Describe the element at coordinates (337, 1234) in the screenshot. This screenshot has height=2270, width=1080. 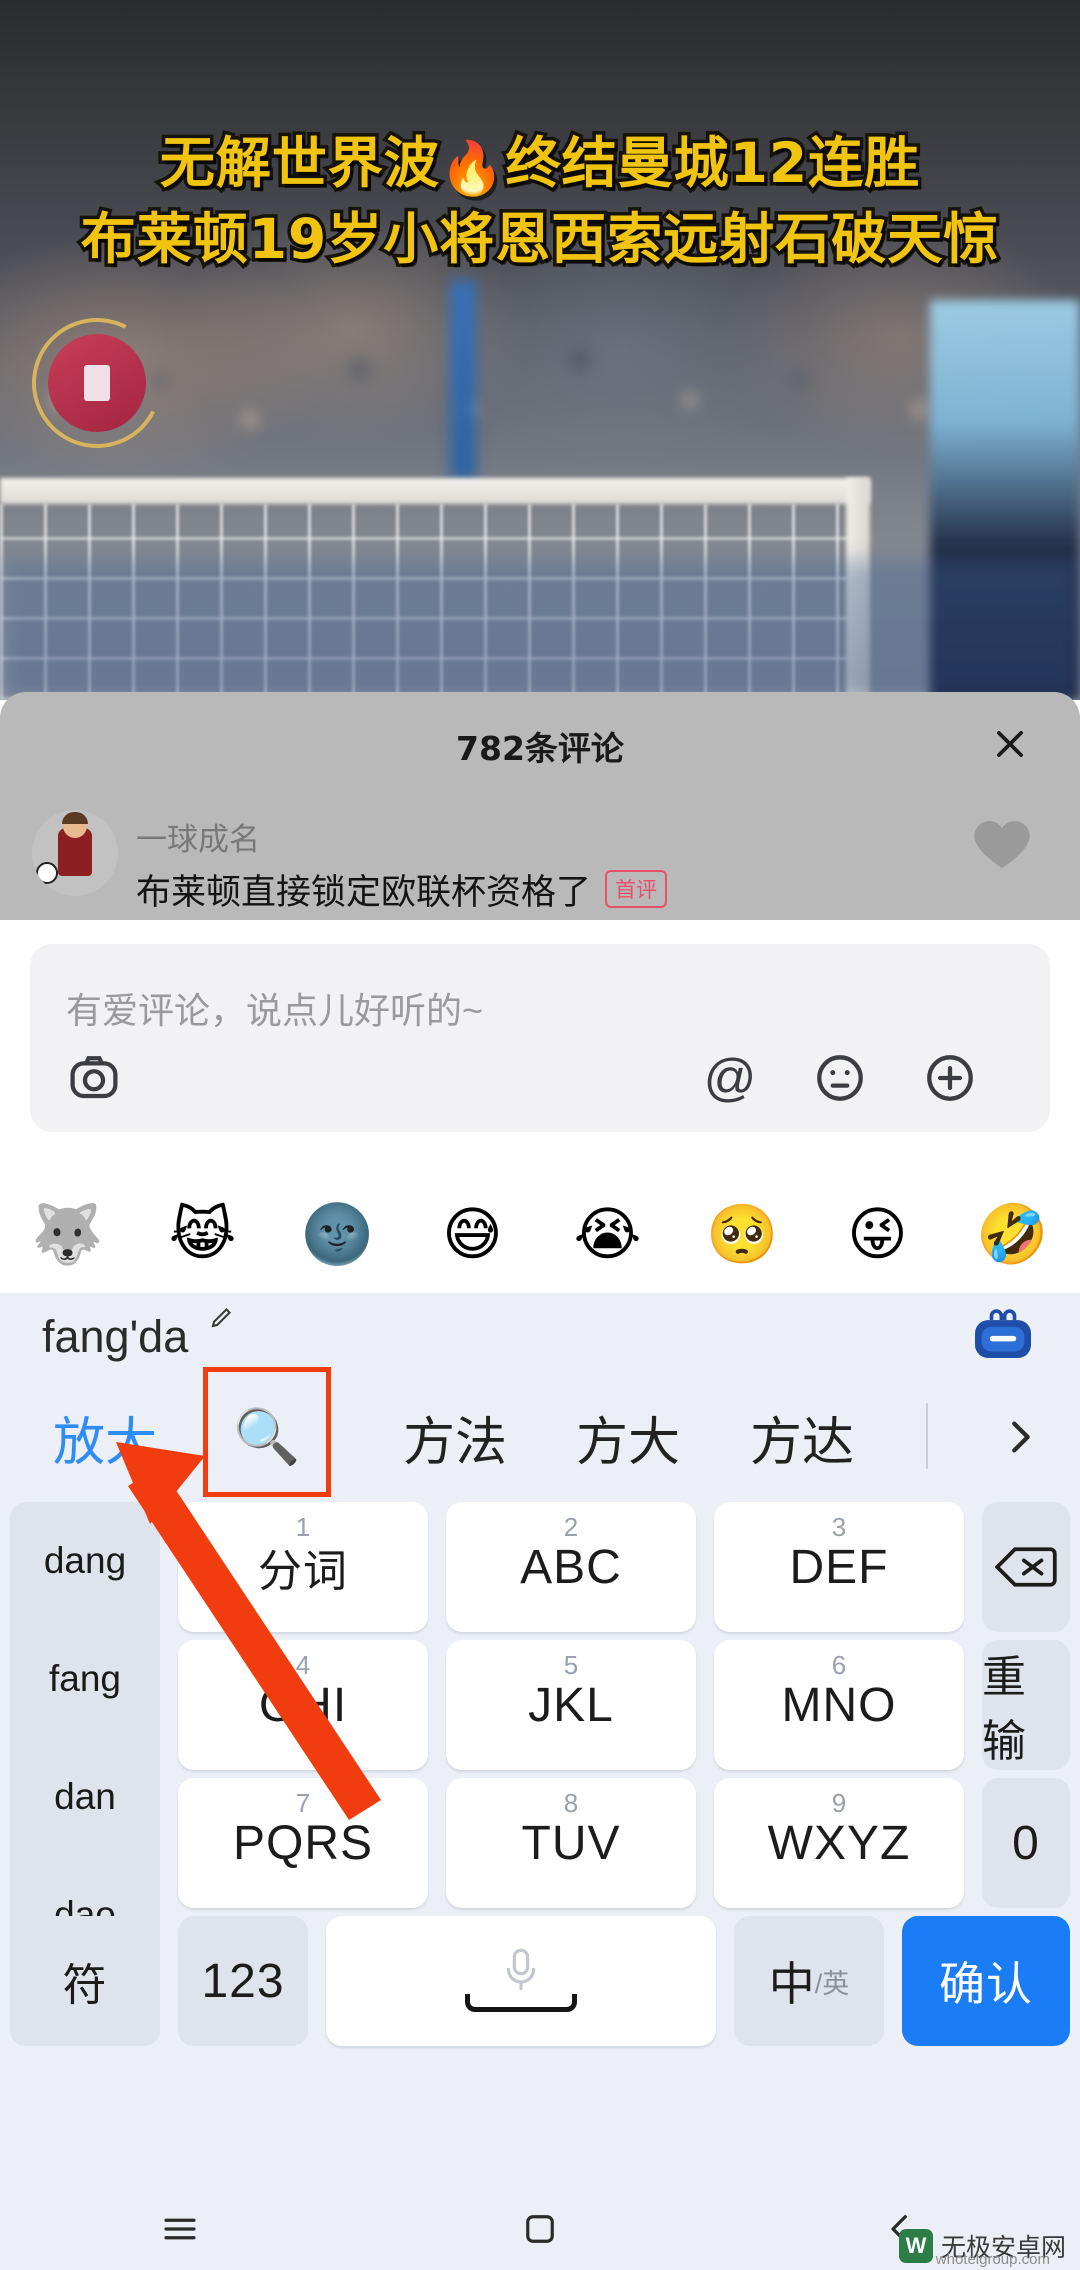
I see `emoji-item: 🌚` at that location.